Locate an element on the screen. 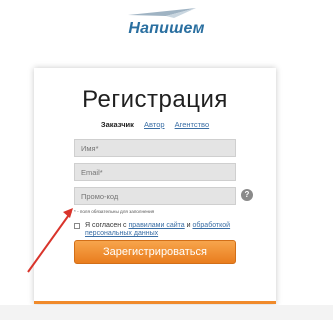 This screenshot has width=333, height=320. register-button: Зарегистрироваться is located at coordinates (155, 252).